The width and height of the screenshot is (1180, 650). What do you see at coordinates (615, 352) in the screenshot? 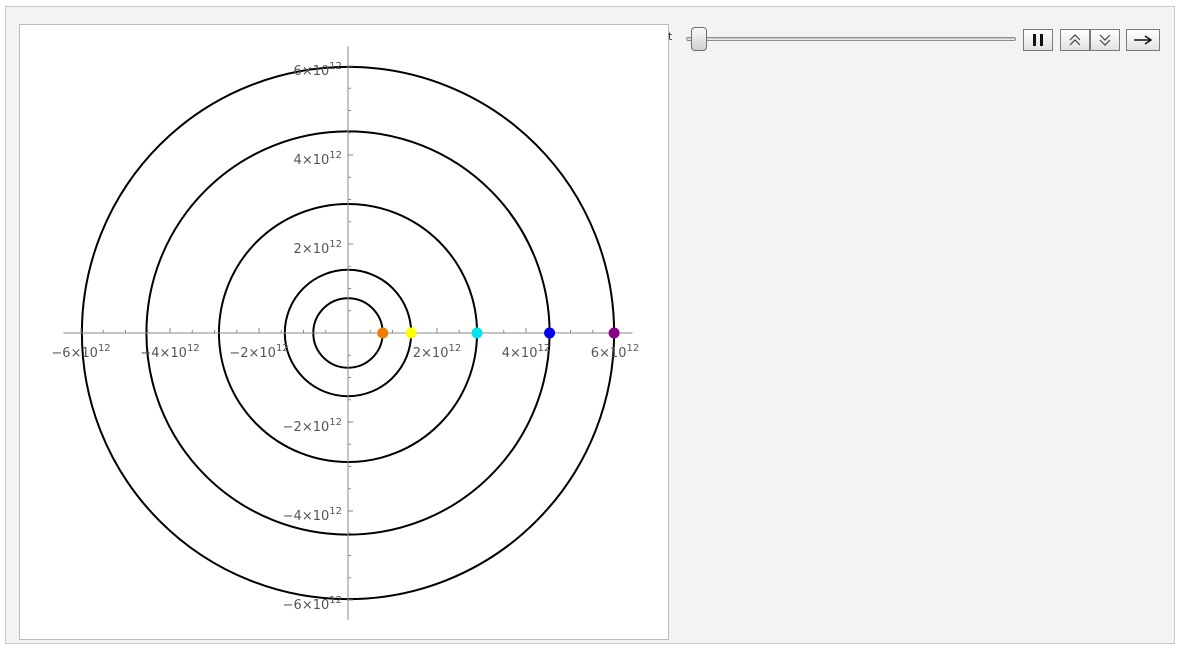
I see `x-tick-label: 6×1012` at bounding box center [615, 352].